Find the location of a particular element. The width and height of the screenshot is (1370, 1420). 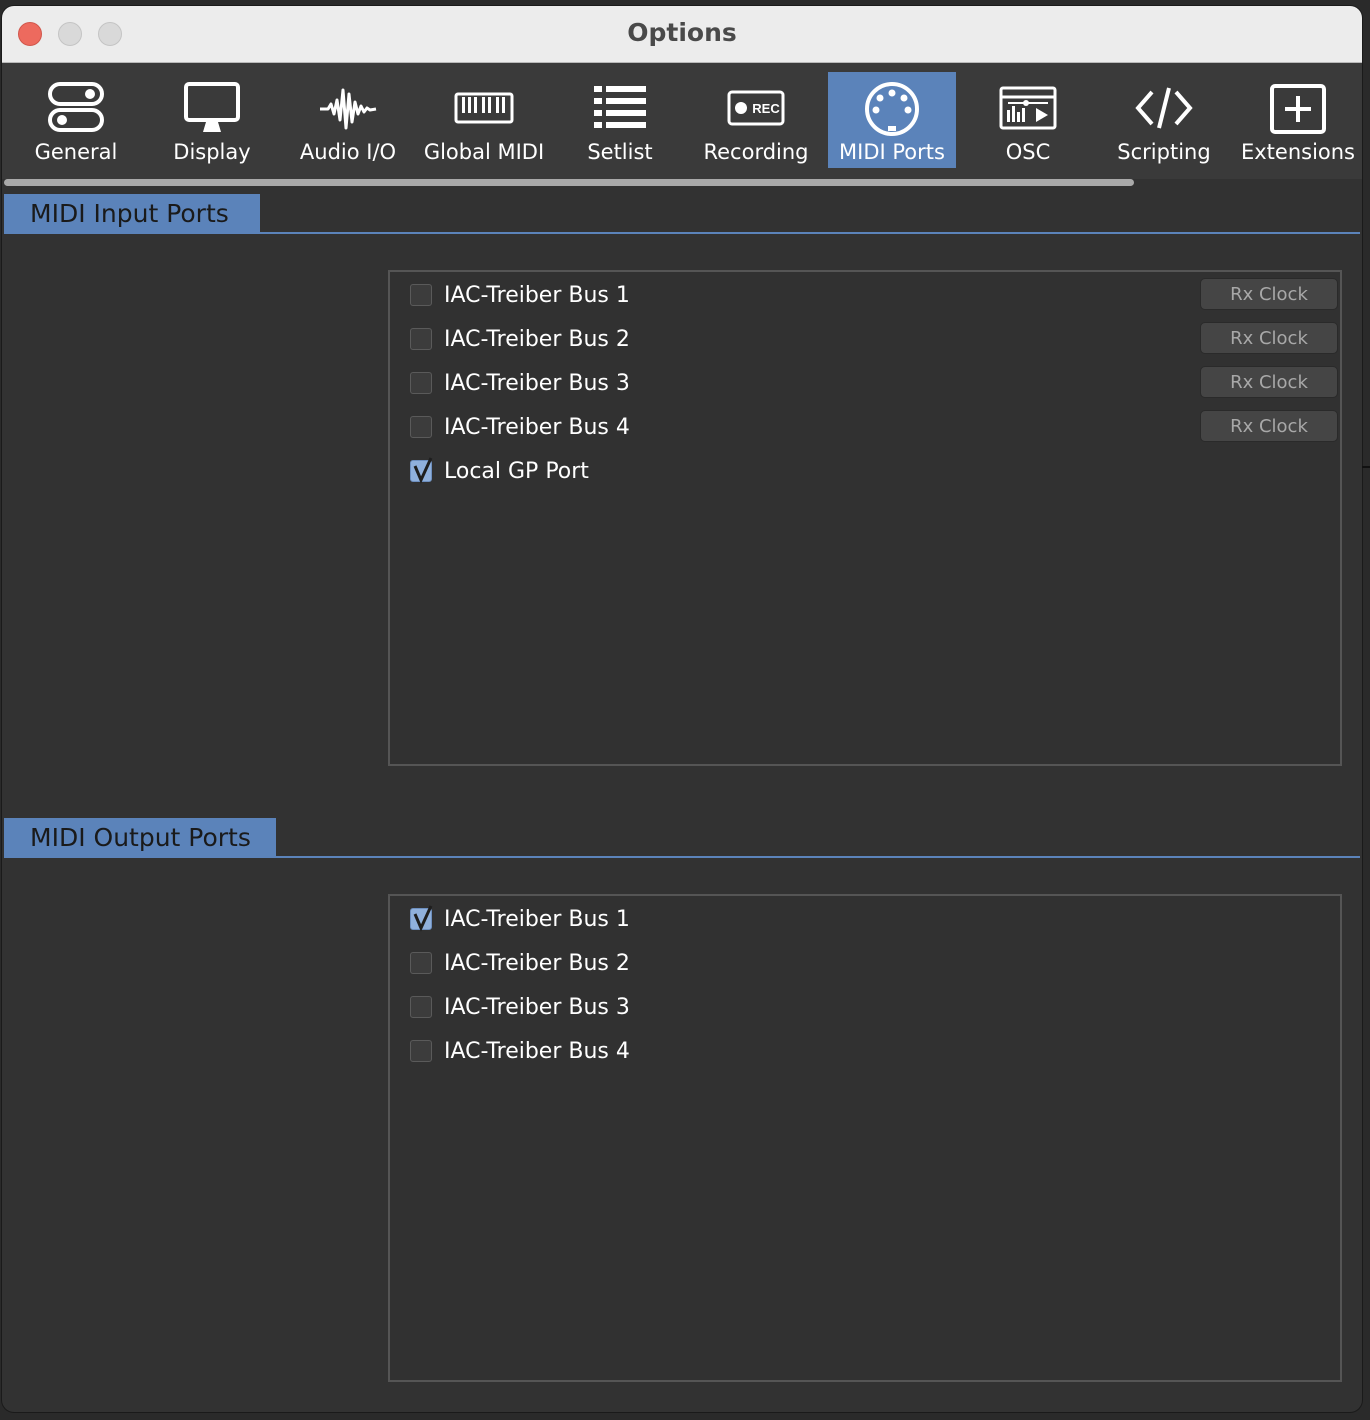

input-port-label: IAC-Treiber Bus 1 is located at coordinates (537, 295).